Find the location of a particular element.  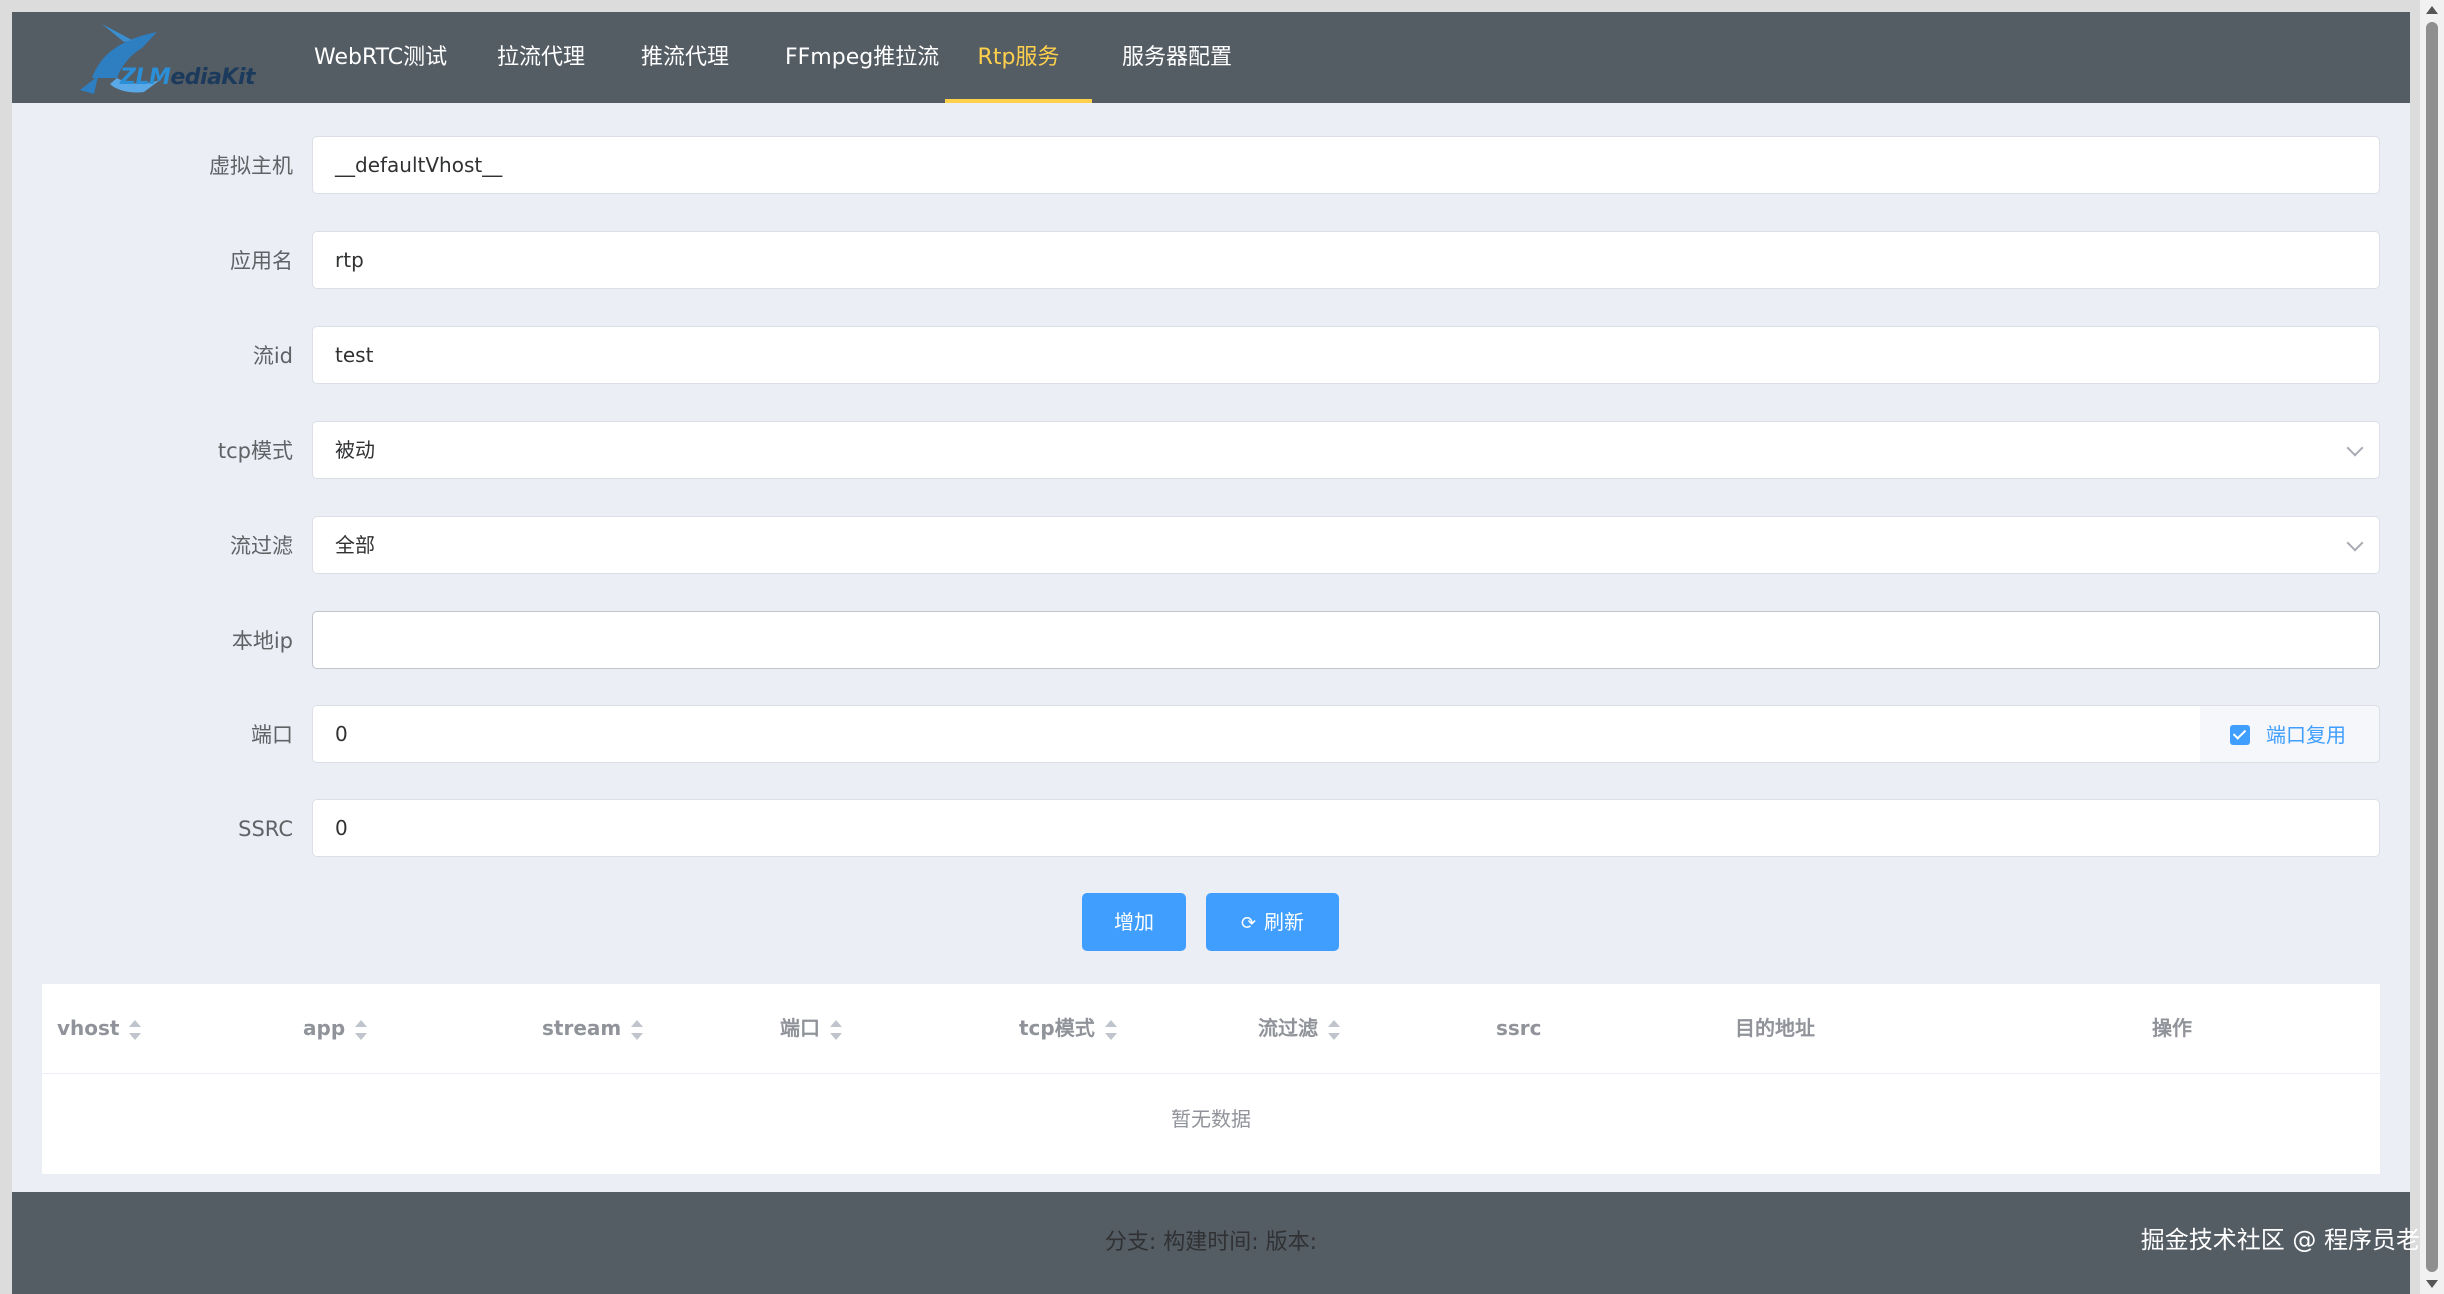

filter-value: 全部 is located at coordinates (355, 545).